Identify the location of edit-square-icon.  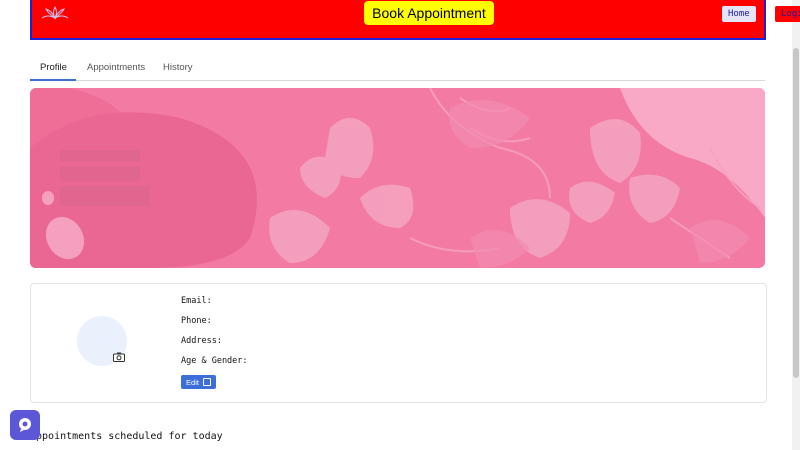
(206, 382).